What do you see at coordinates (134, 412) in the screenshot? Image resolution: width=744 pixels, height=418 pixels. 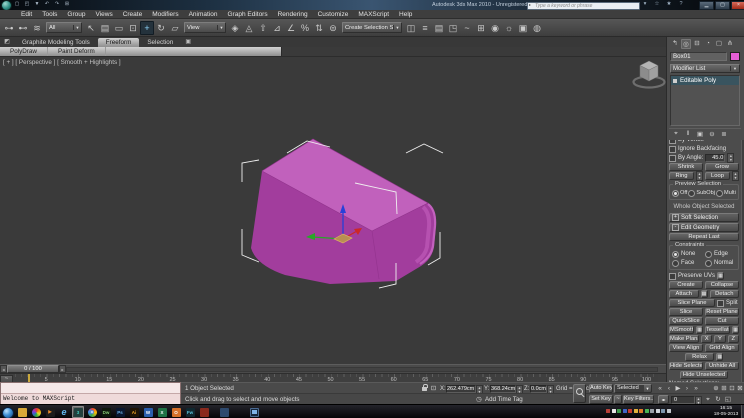 I see `taskbar-illustrator: Ai` at bounding box center [134, 412].